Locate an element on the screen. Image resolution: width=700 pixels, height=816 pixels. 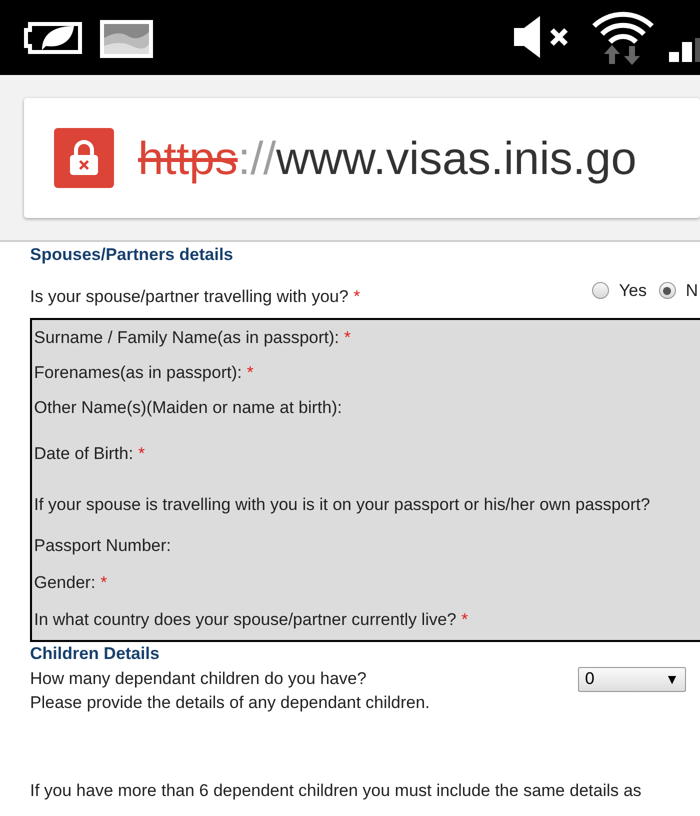
field-label: Passport Number: is located at coordinates (102, 546).